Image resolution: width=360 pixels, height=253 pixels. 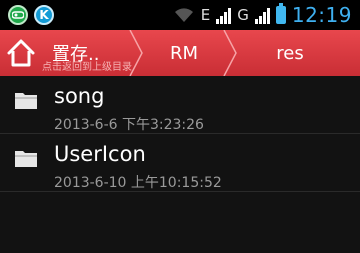 I want to click on status-bar: K E G 12:19, so click(x=180, y=15).